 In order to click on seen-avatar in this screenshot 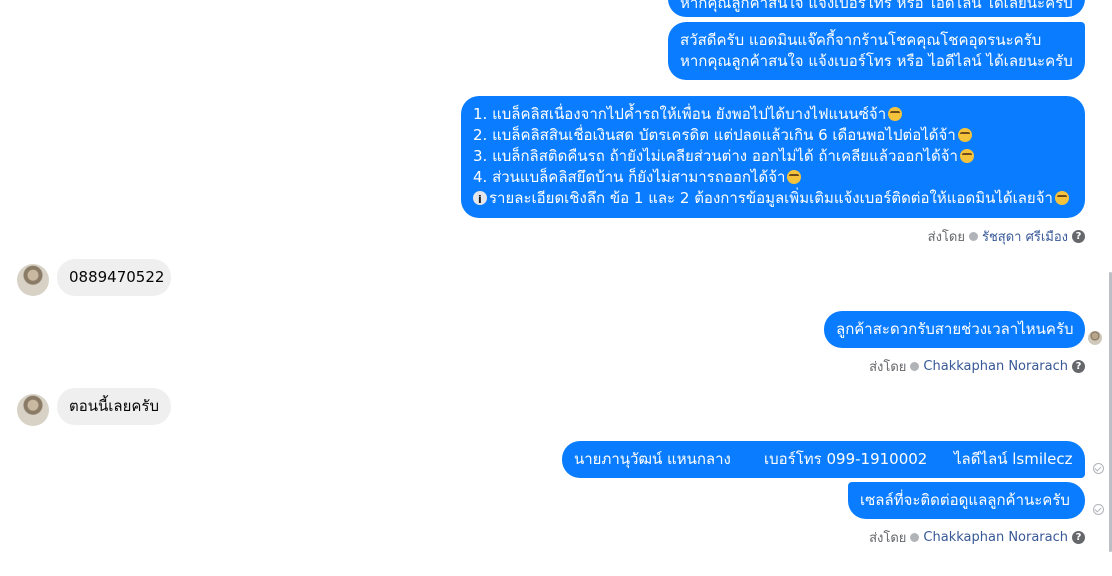, I will do `click(1095, 338)`.